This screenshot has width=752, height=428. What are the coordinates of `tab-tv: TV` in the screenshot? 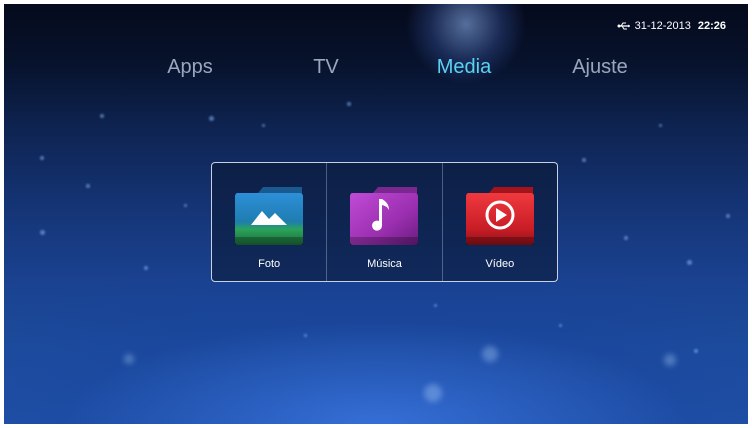 It's located at (326, 67).